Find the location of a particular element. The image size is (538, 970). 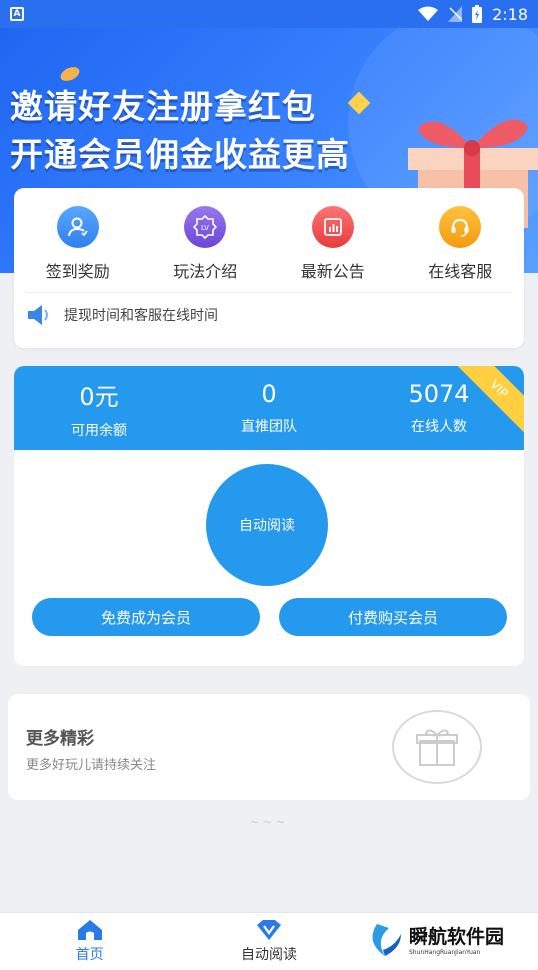

watermark: 瞬航软件园 ShunHangRuanJianYuan is located at coordinates (437, 939).